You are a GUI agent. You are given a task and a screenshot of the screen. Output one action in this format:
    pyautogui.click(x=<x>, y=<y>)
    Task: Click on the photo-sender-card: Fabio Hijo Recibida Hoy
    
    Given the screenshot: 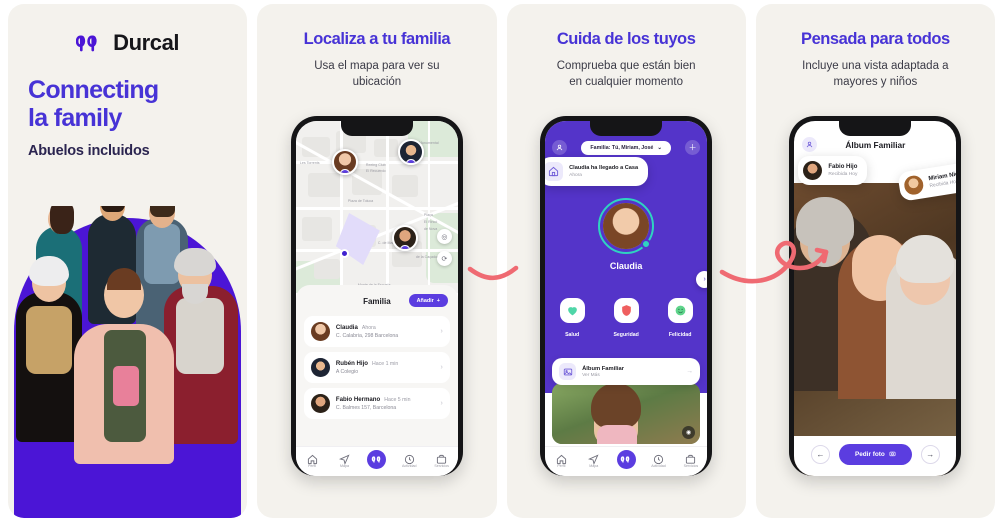 What is the action you would take?
    pyautogui.click(x=833, y=170)
    